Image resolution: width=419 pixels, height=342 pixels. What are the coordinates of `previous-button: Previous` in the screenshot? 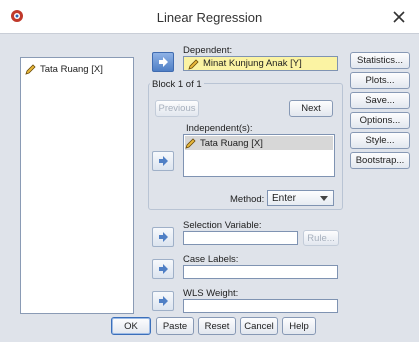 It's located at (177, 108).